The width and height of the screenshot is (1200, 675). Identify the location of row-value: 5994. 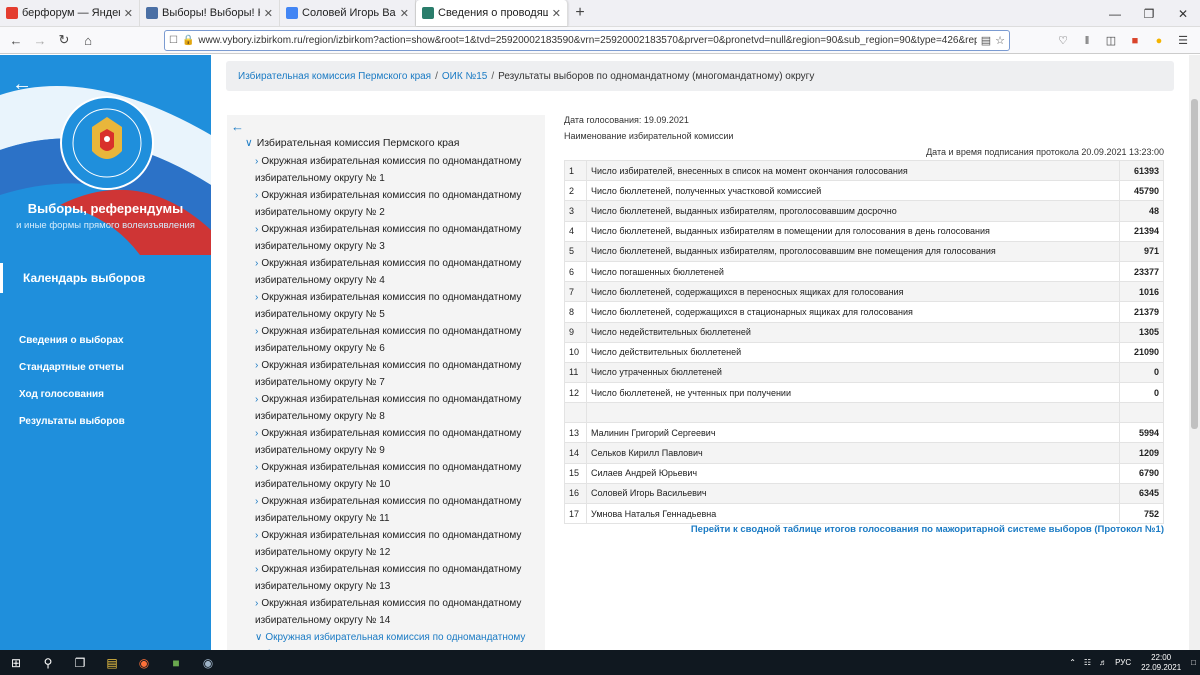
(1141, 433).